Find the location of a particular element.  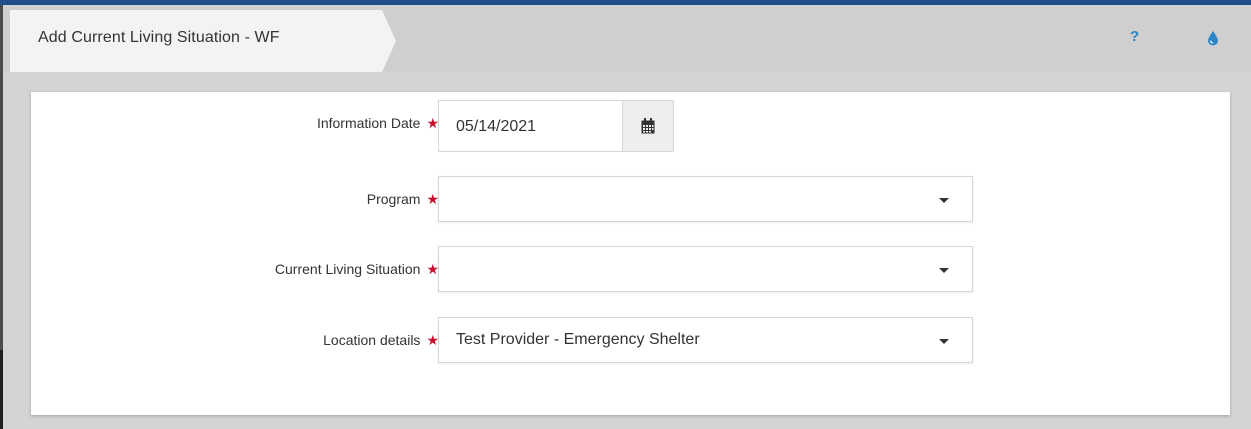

title-tab: Add Current Living Situation - WF is located at coordinates (210, 41).